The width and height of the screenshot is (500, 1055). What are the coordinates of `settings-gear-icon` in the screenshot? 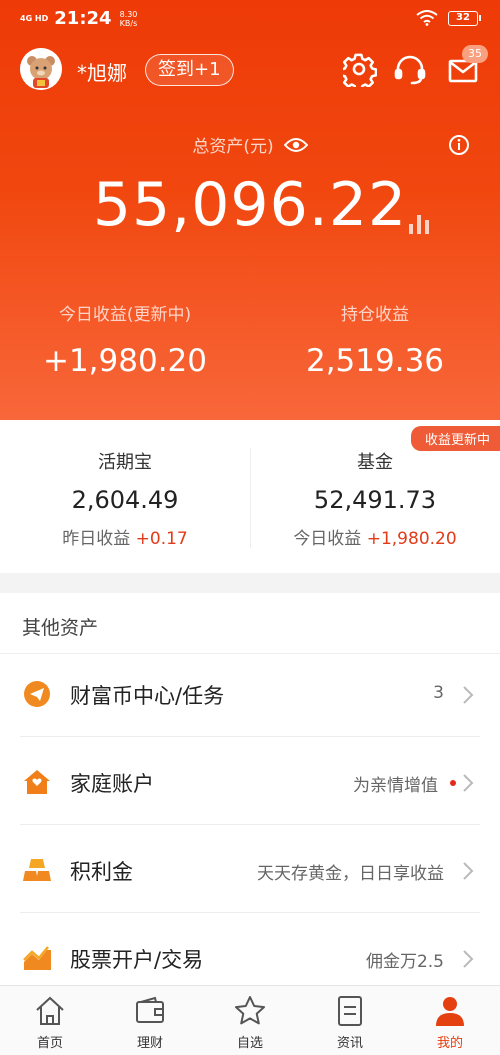 It's located at (360, 70).